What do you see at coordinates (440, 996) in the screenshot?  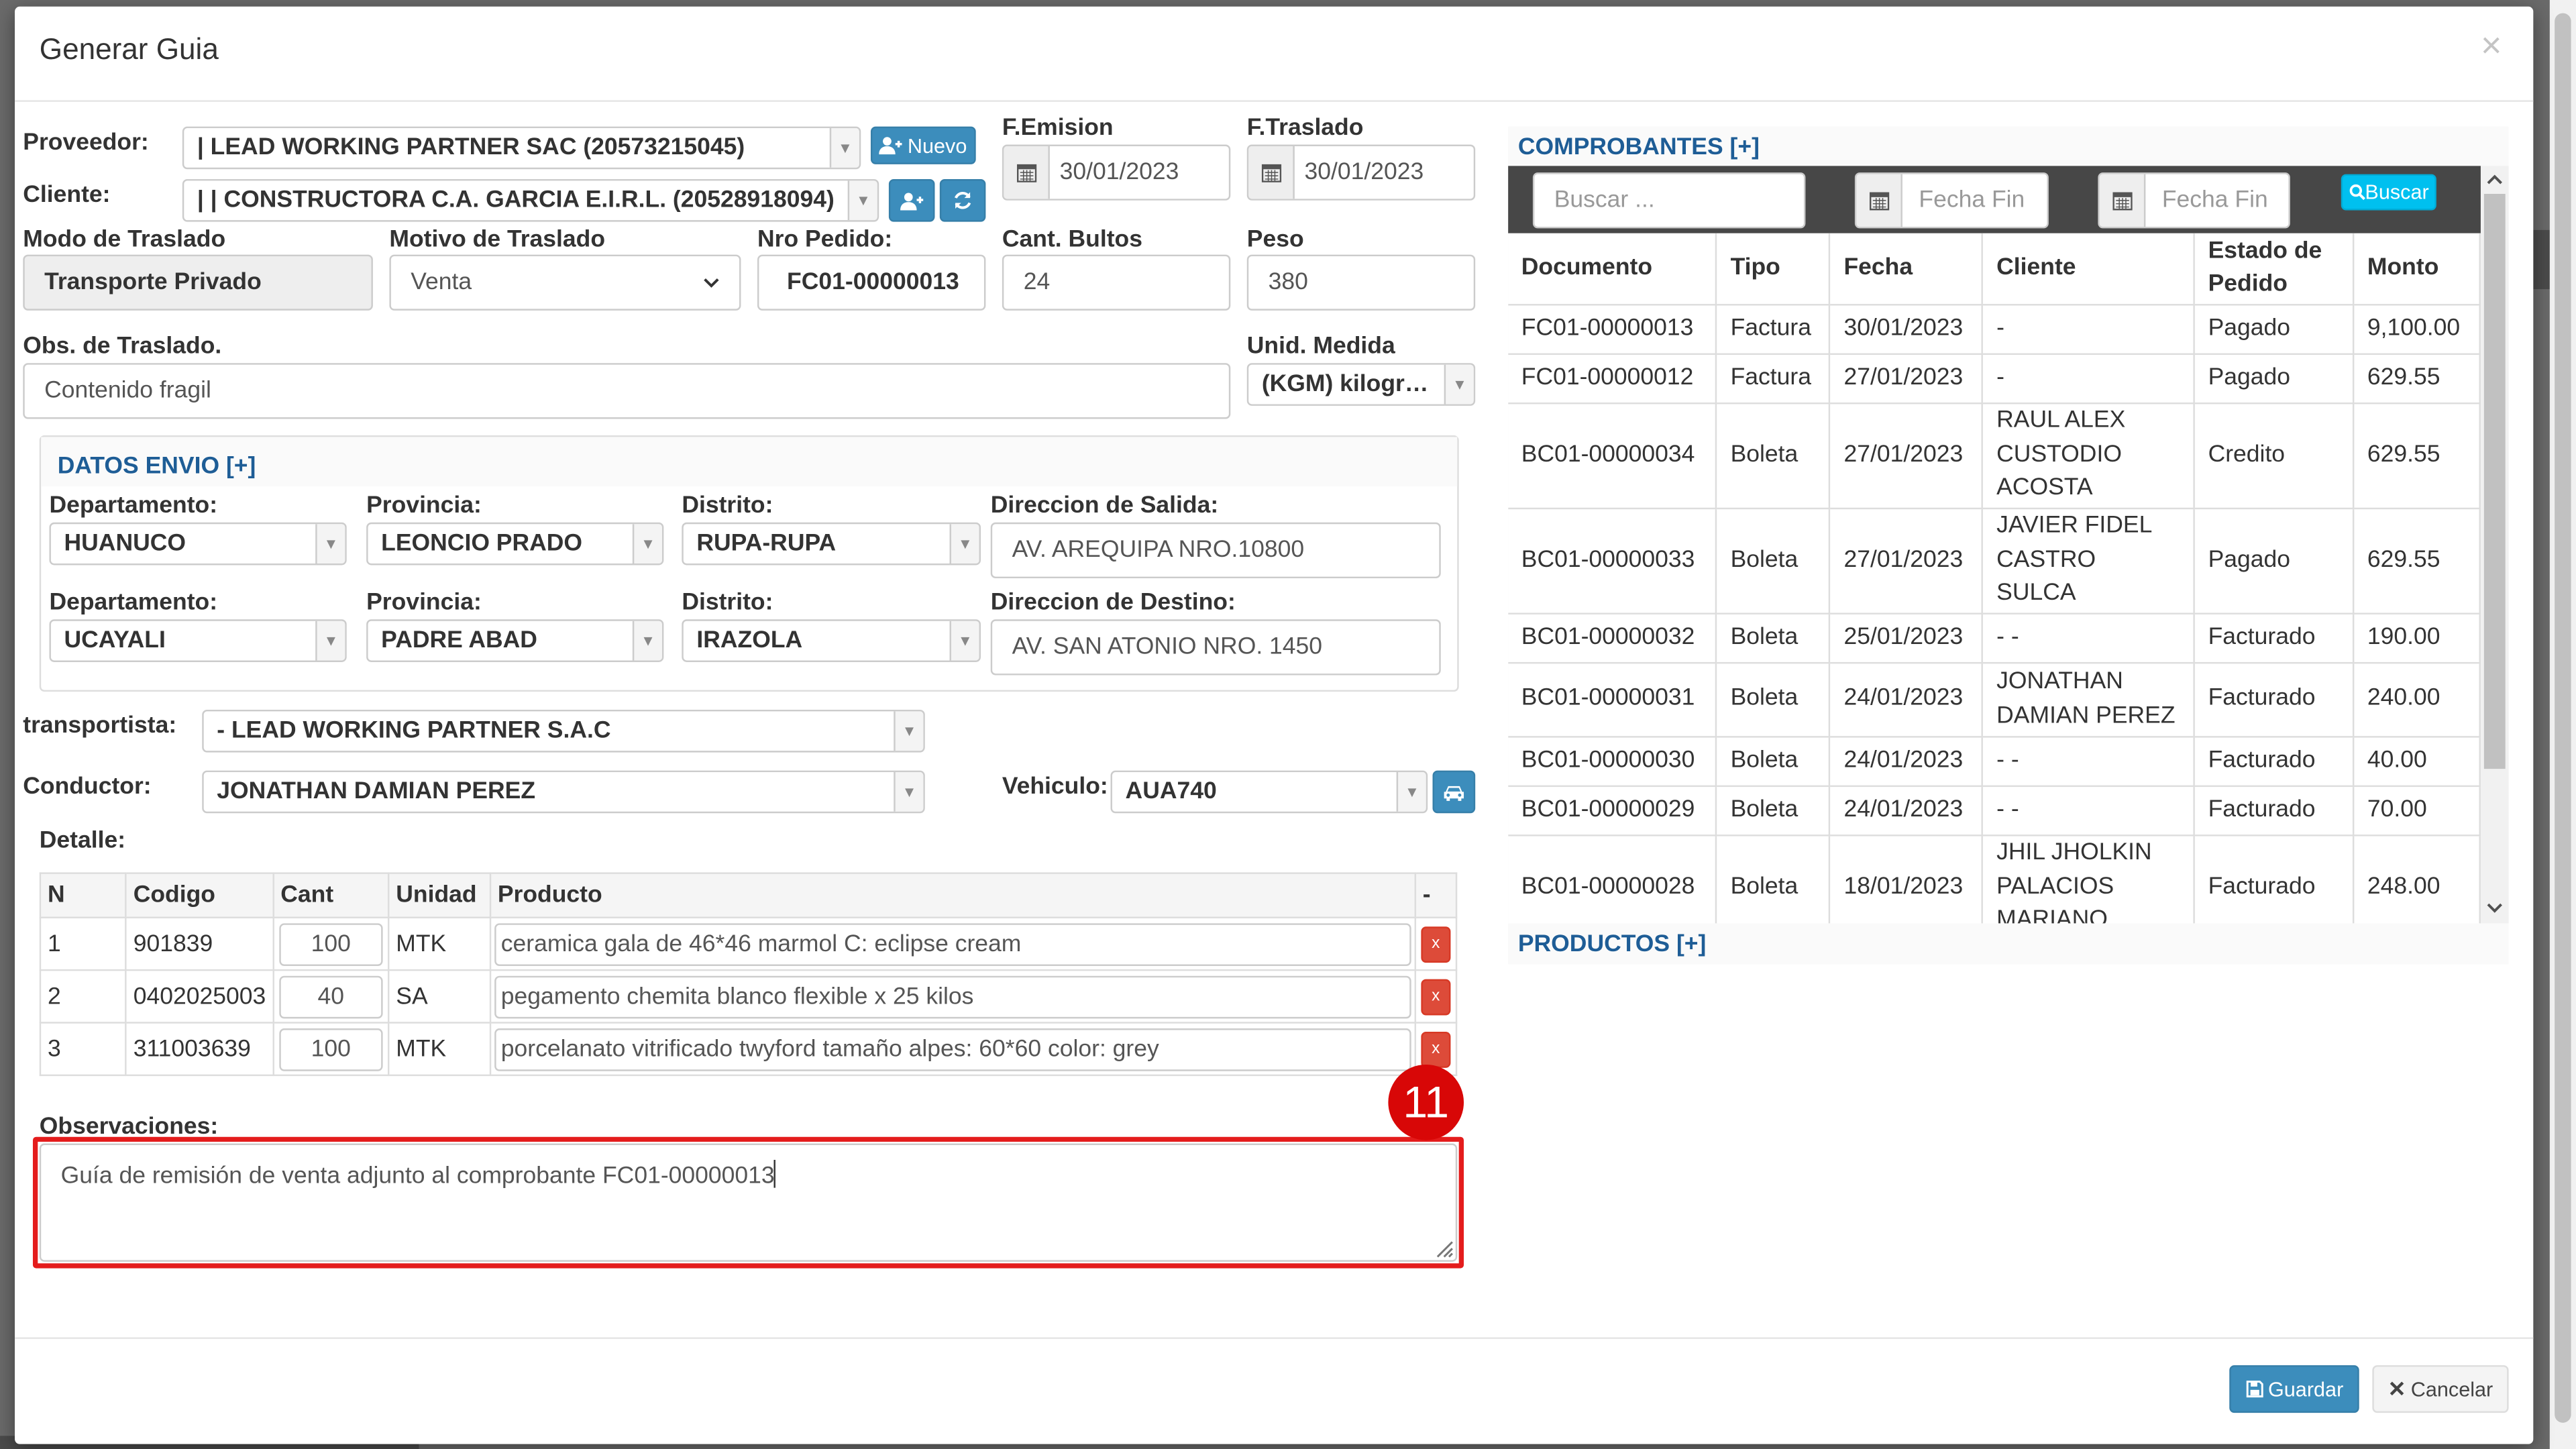 I see `row-unidad: SA` at bounding box center [440, 996].